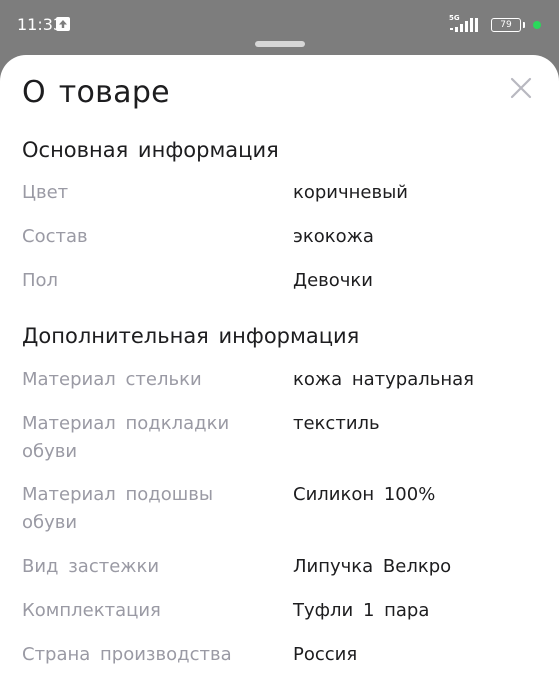 The height and width of the screenshot is (700, 559). Describe the element at coordinates (333, 280) in the screenshot. I see `row-value-gender: Девочки` at that location.